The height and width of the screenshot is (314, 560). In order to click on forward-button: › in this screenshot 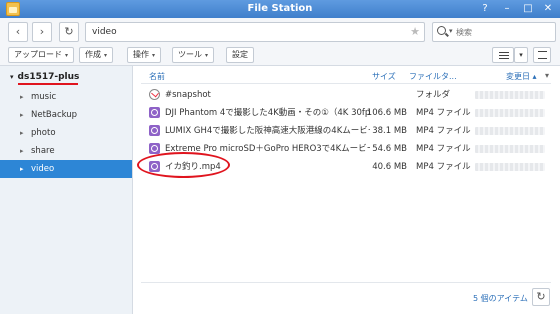, I will do `click(42, 32)`.